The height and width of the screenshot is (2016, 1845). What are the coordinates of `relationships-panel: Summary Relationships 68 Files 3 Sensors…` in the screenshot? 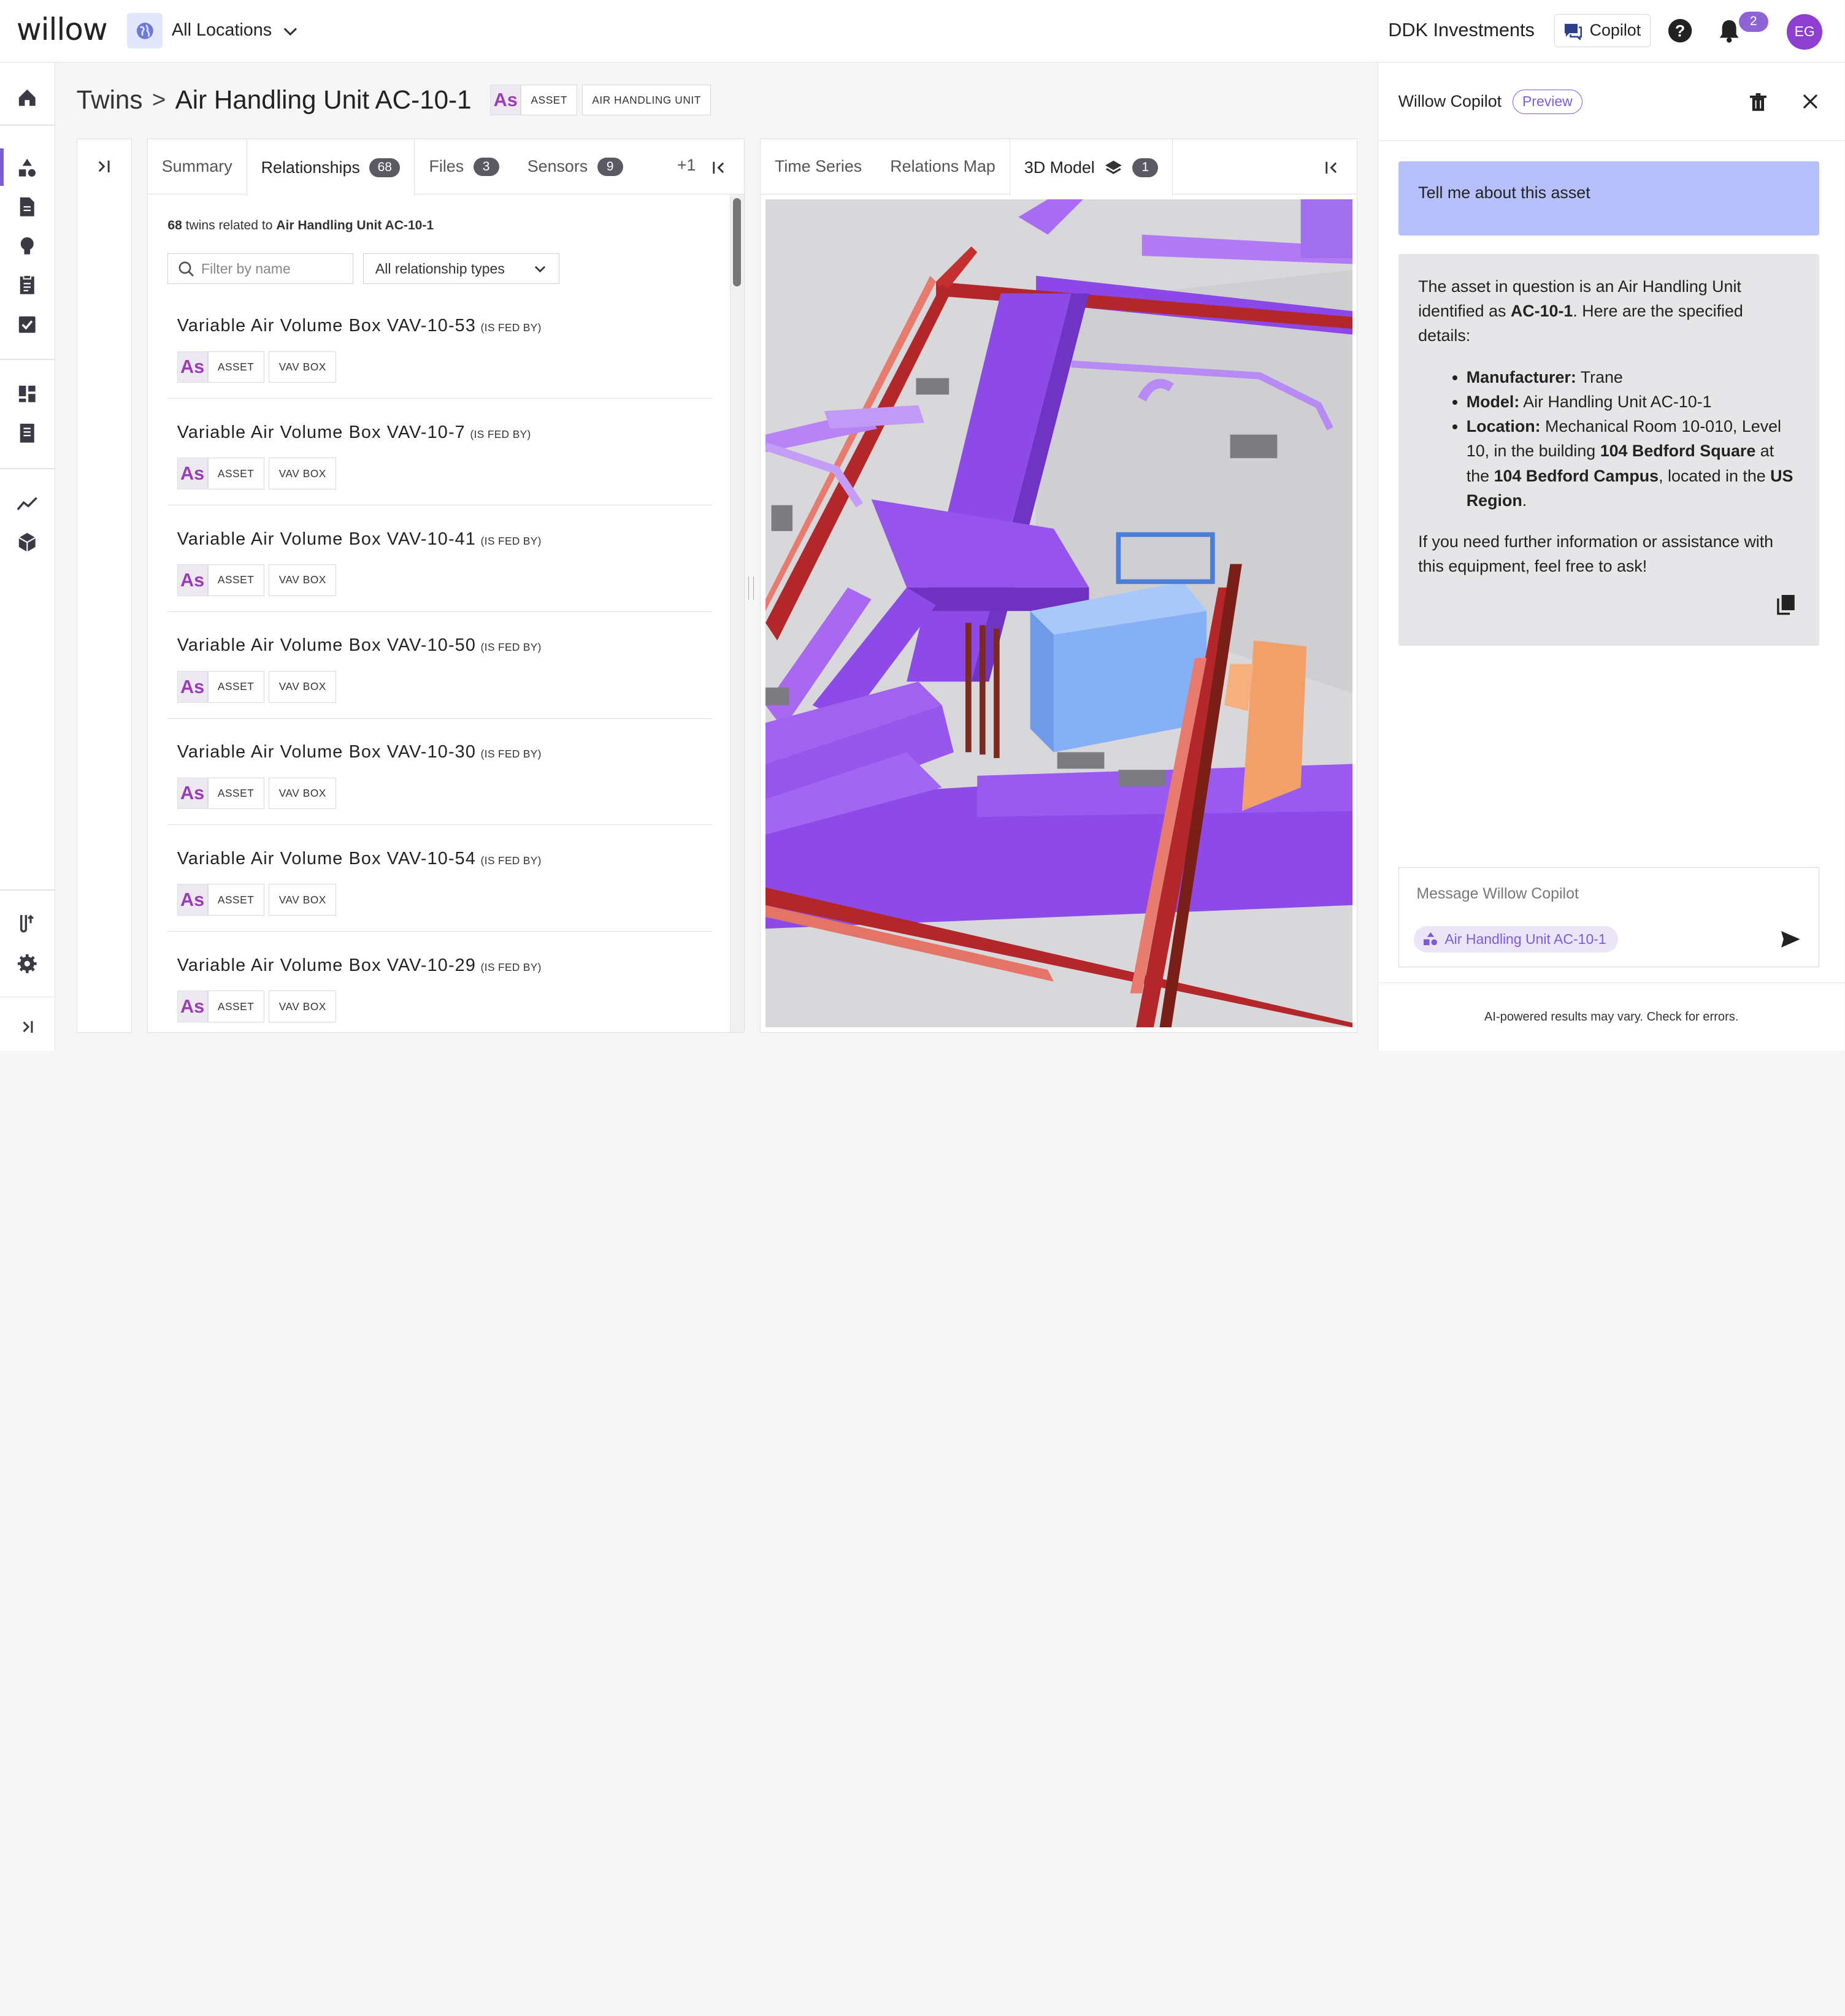 It's located at (446, 586).